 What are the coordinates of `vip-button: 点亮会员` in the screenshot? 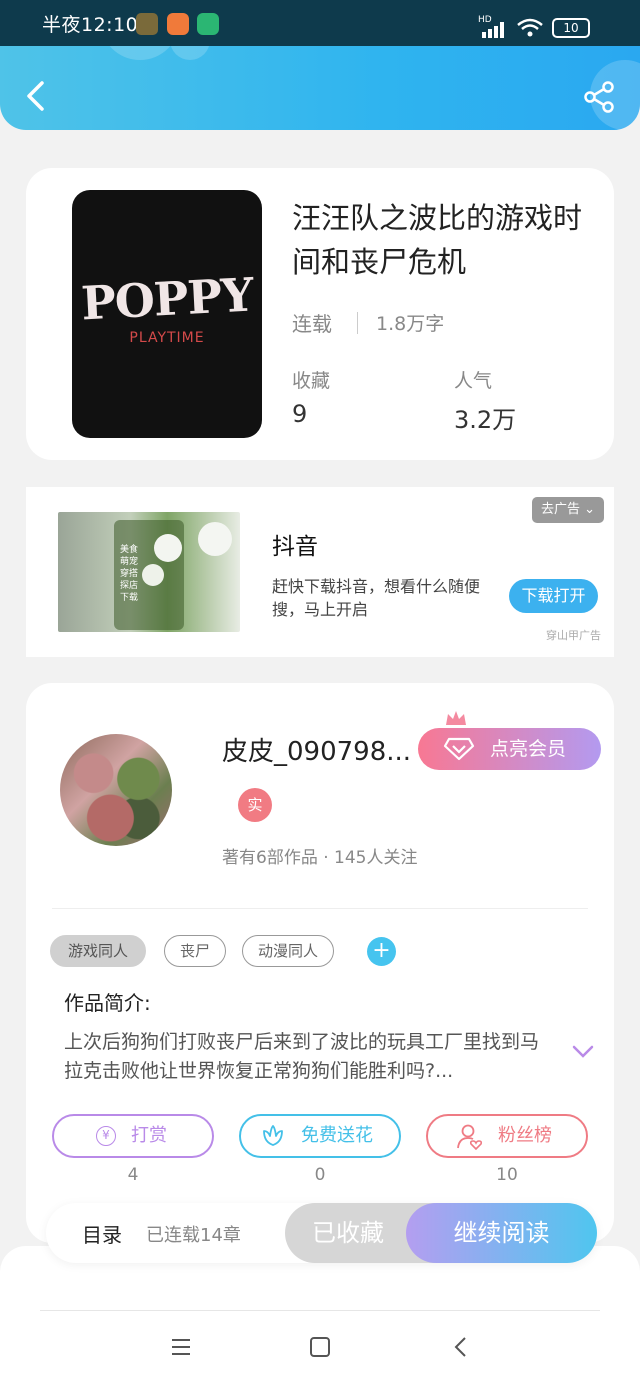 It's located at (509, 749).